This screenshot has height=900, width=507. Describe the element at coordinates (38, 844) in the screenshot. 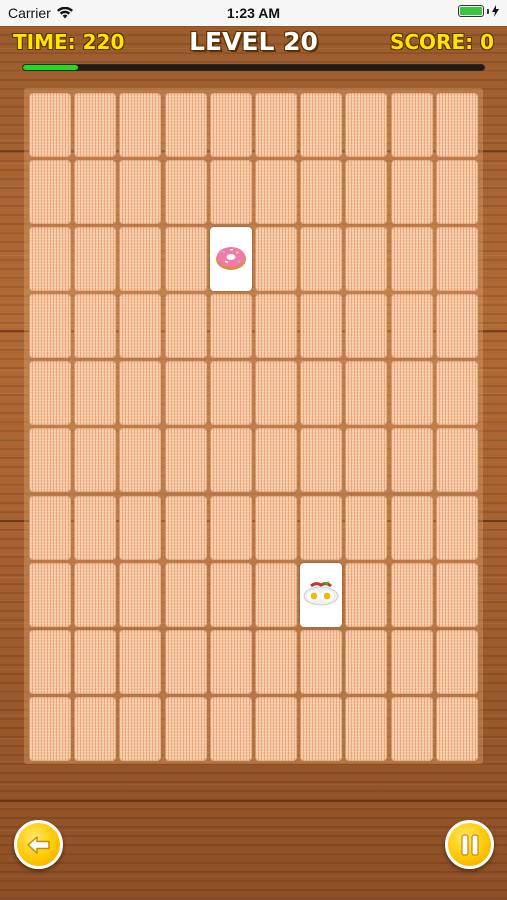

I see `back-button` at that location.